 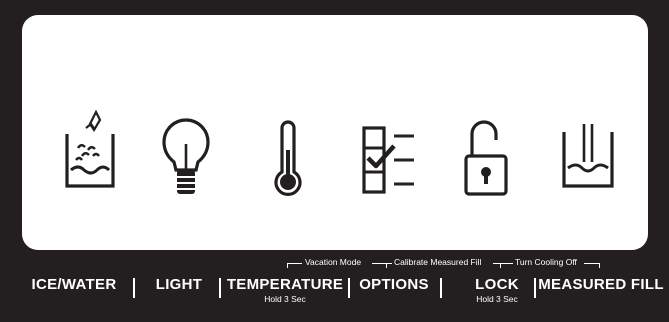 What do you see at coordinates (179, 296) in the screenshot?
I see `light-button: LIGHT` at bounding box center [179, 296].